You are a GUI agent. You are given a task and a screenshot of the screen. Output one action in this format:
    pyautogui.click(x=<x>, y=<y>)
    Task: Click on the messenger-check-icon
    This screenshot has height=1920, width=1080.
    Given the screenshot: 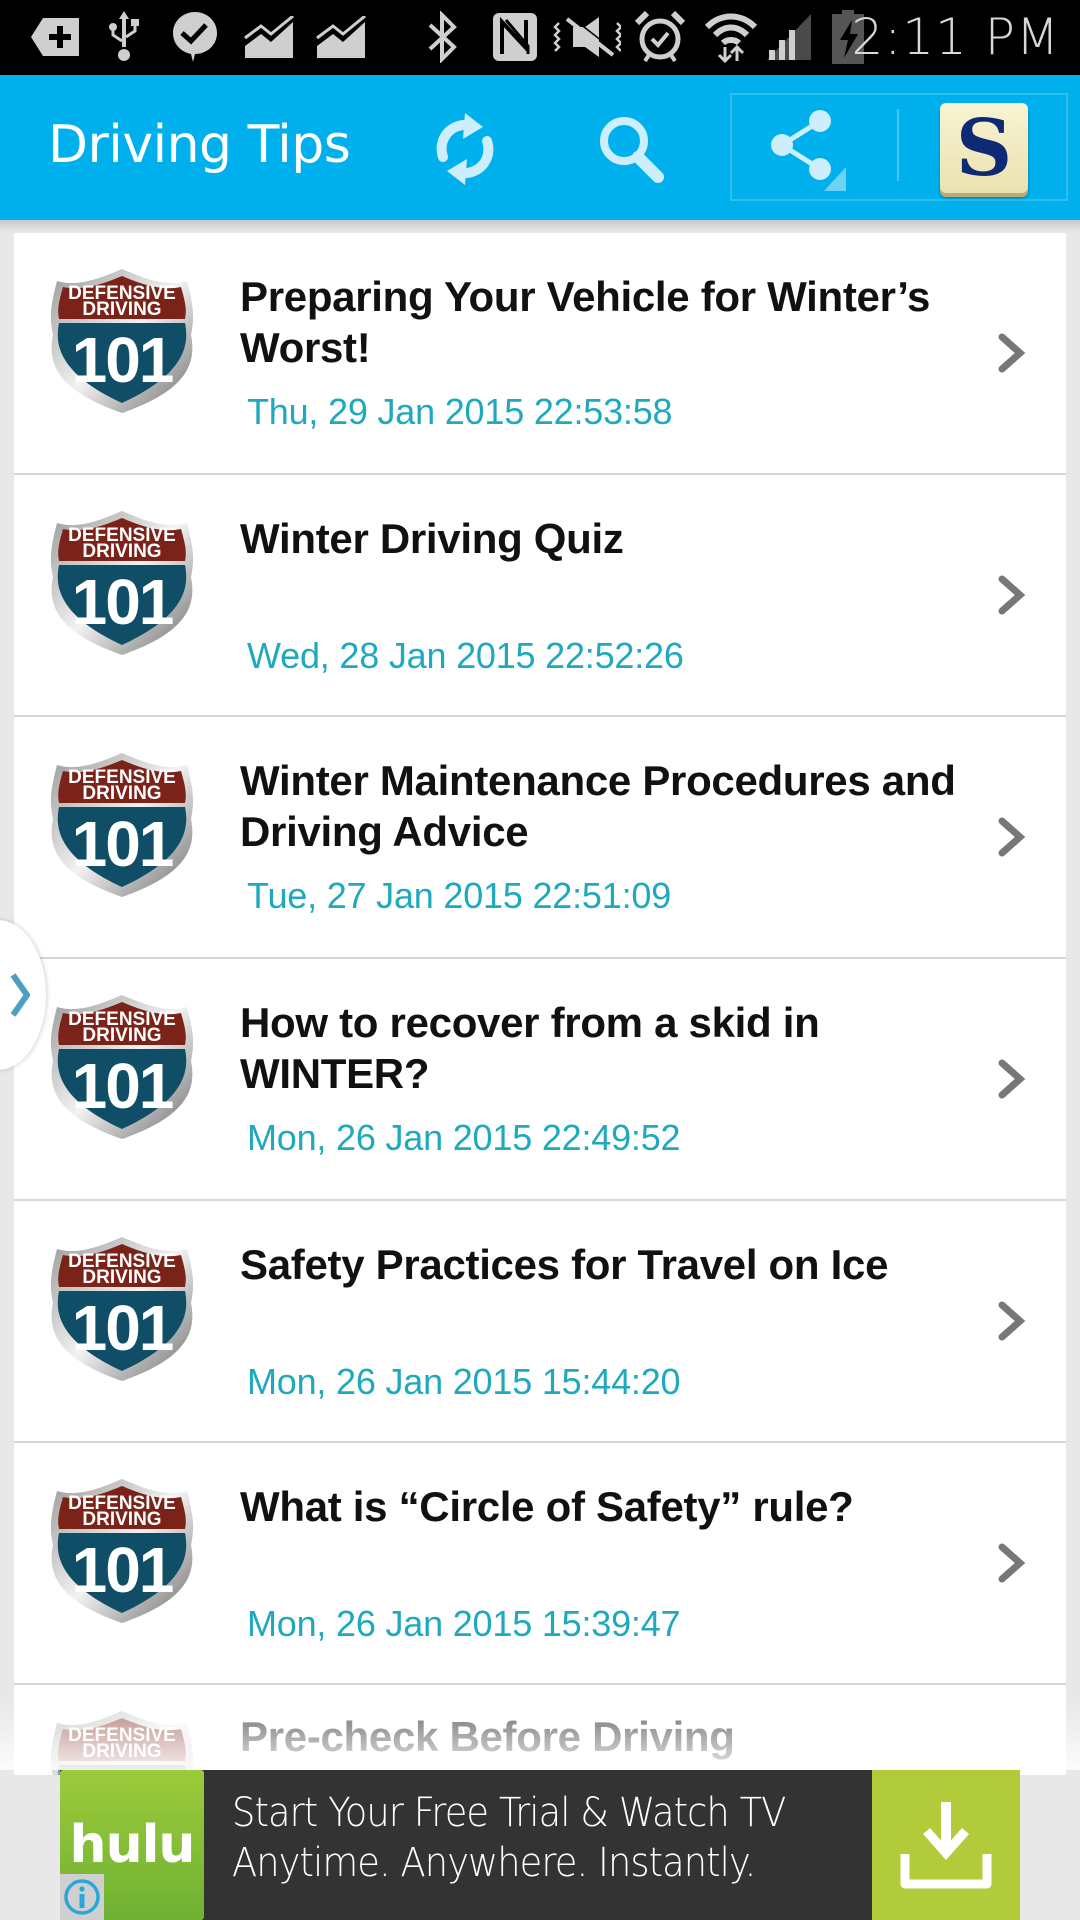 What is the action you would take?
    pyautogui.click(x=195, y=37)
    